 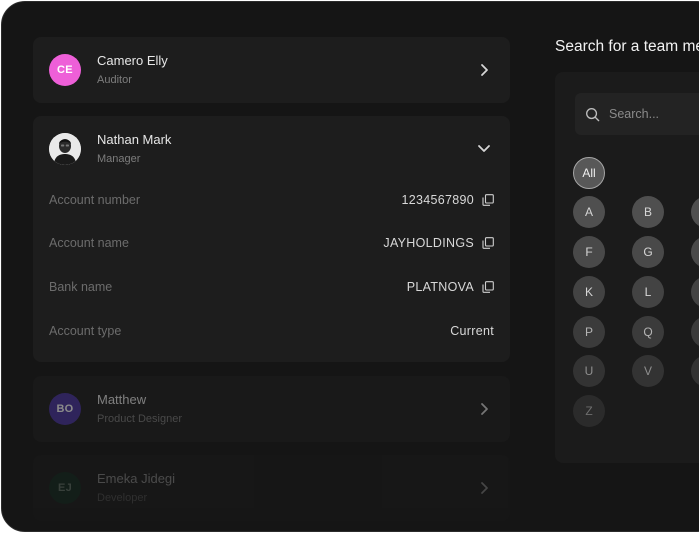 What do you see at coordinates (695, 292) in the screenshot?
I see `letter-filter-m: M` at bounding box center [695, 292].